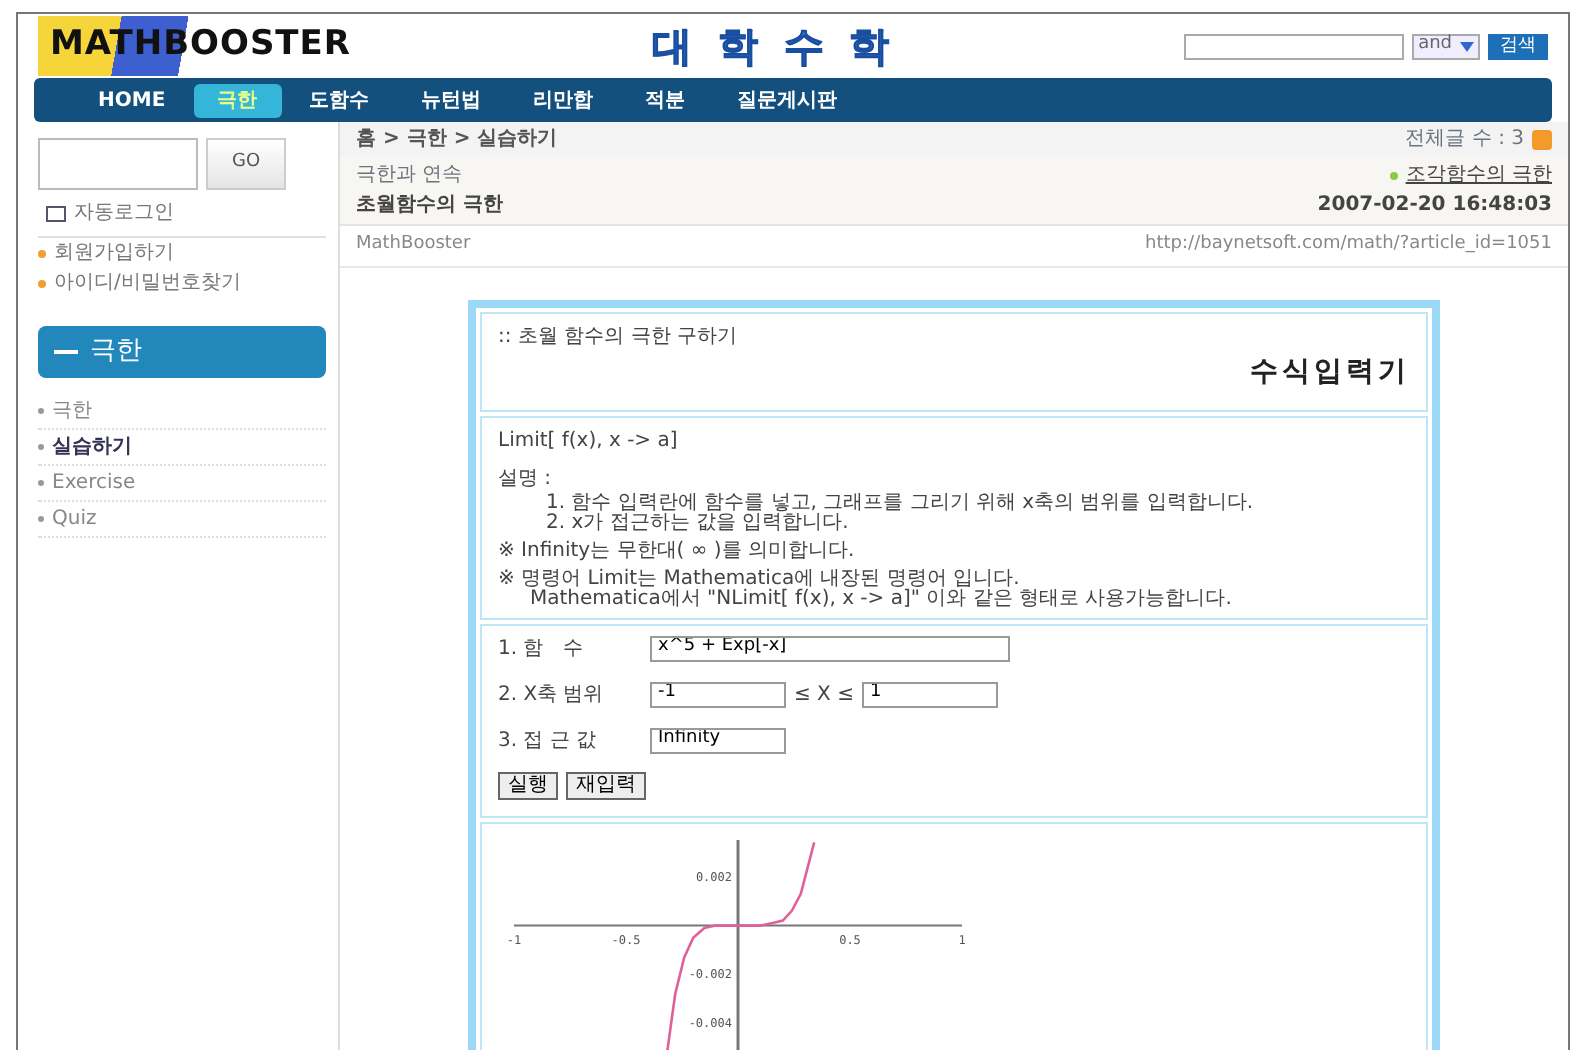 The height and width of the screenshot is (1050, 1578). I want to click on field-label: 3. 접 근 값, so click(548, 741).